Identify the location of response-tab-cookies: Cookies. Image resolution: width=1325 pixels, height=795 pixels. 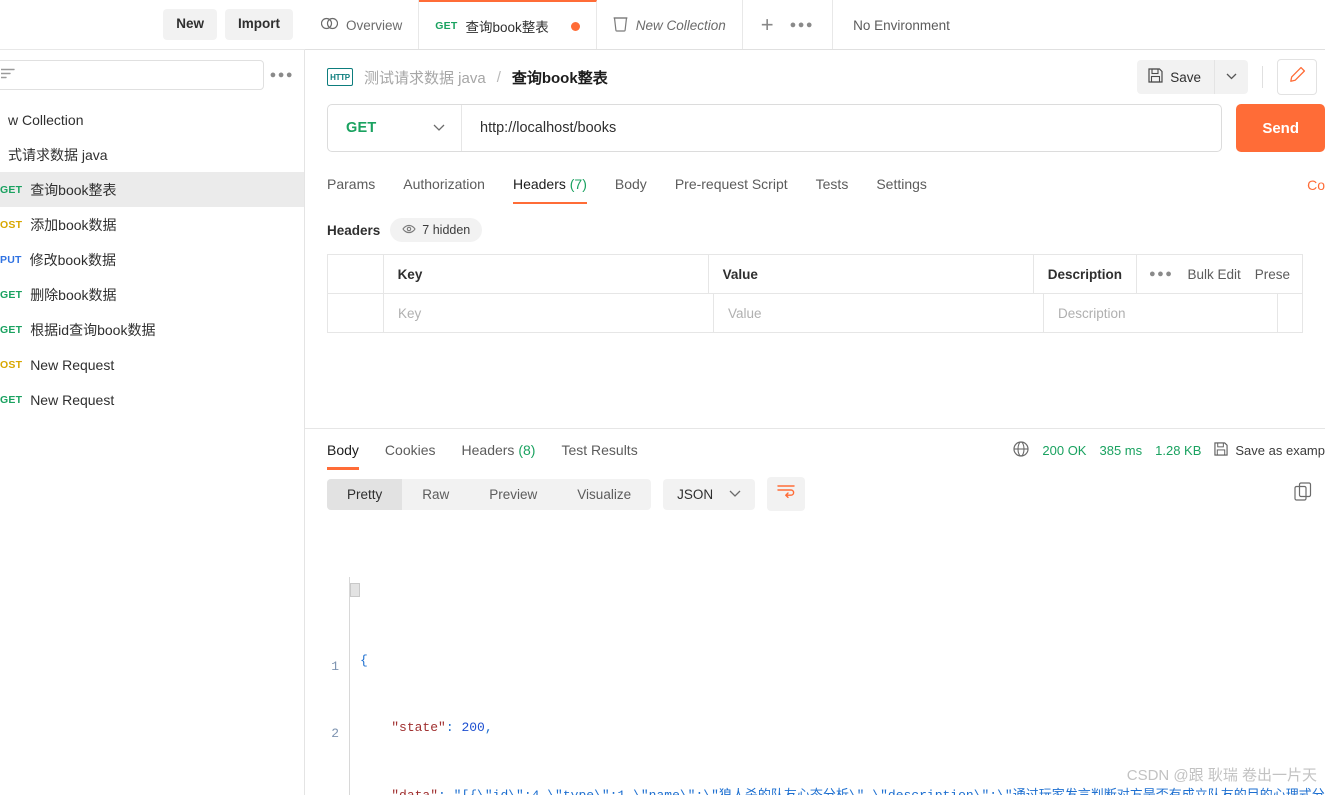
(410, 450).